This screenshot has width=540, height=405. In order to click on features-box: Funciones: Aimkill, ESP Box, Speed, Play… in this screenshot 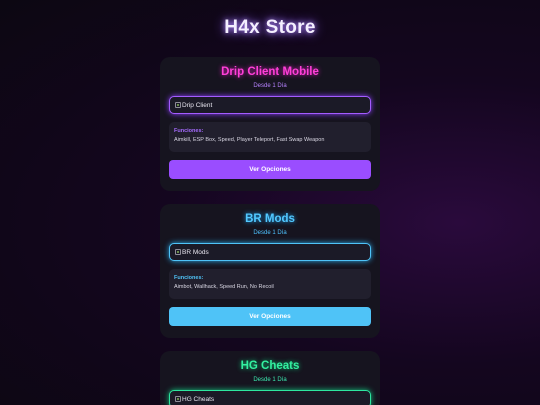, I will do `click(270, 137)`.